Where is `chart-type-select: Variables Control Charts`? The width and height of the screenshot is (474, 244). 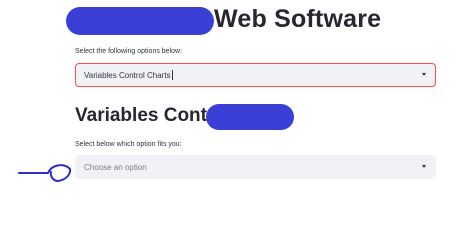 chart-type-select: Variables Control Charts is located at coordinates (255, 75).